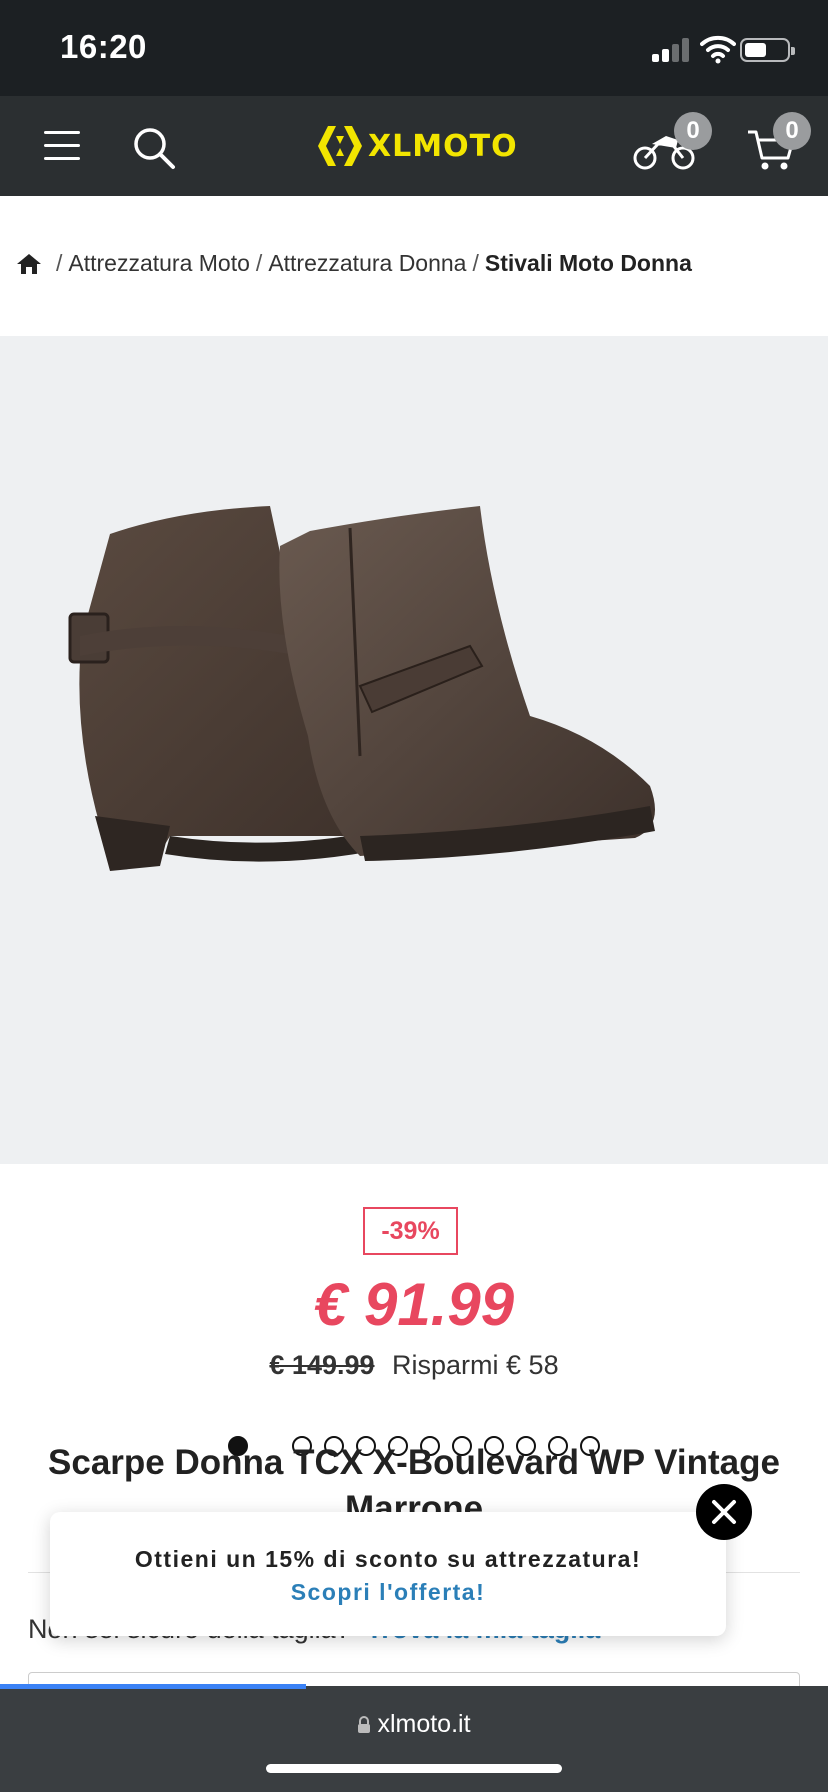  I want to click on status-bar: 16:20, so click(414, 48).